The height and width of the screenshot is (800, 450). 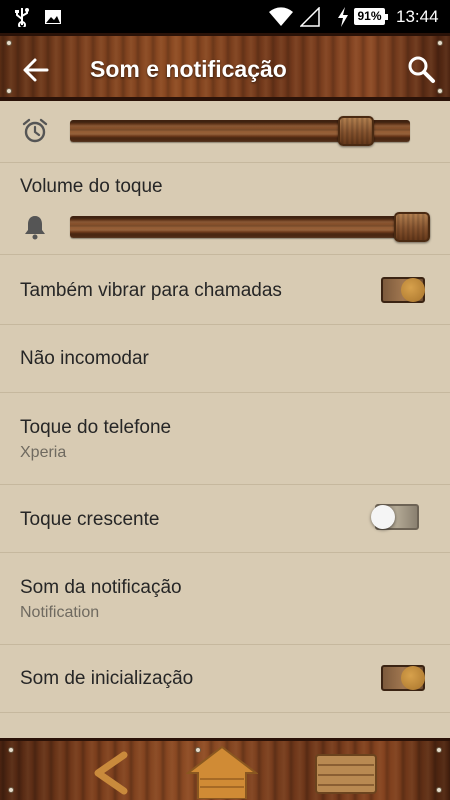 I want to click on nav-home-button, so click(x=222, y=772).